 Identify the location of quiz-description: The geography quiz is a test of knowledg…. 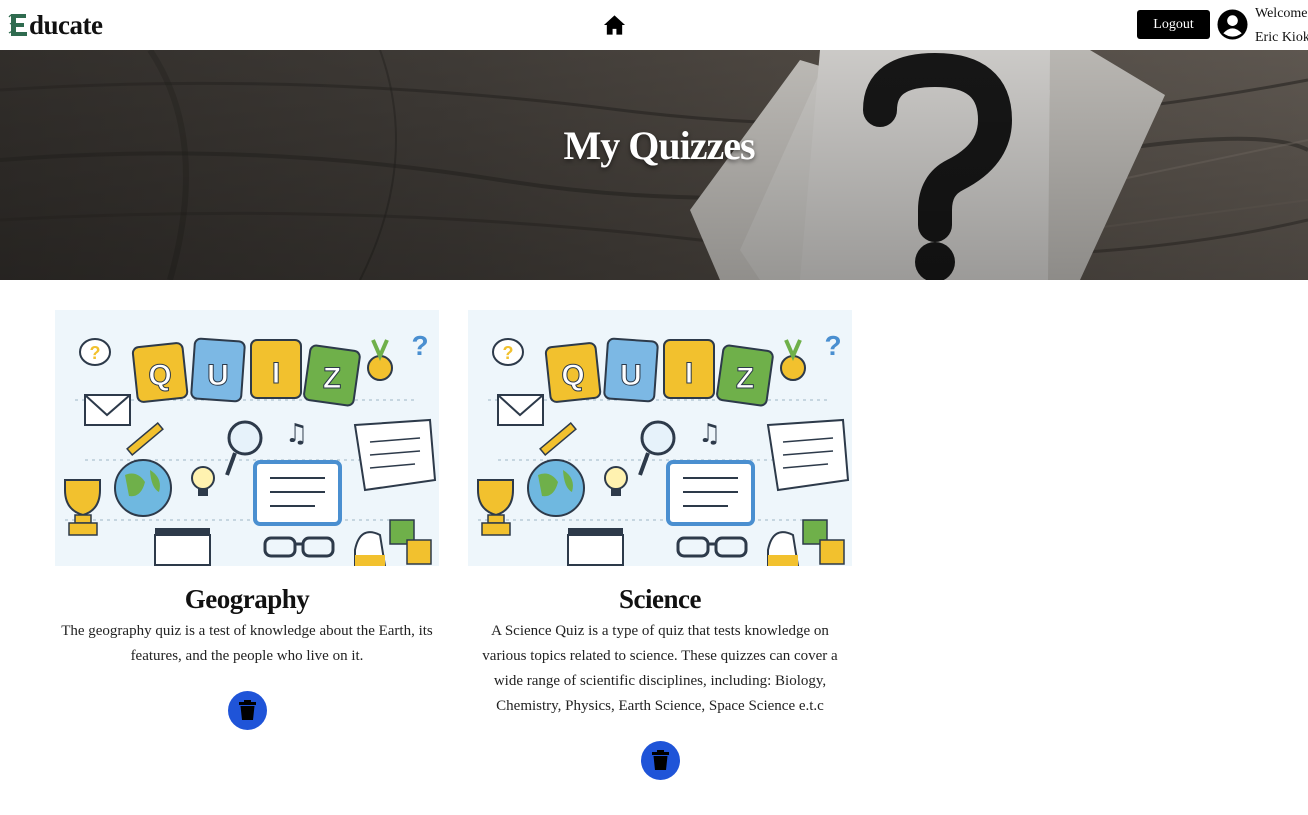
(247, 643).